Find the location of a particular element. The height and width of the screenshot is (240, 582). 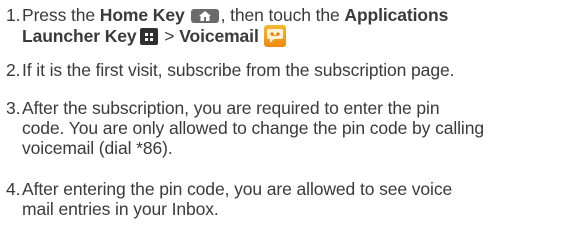

home-key-label: Home Key is located at coordinates (142, 15).